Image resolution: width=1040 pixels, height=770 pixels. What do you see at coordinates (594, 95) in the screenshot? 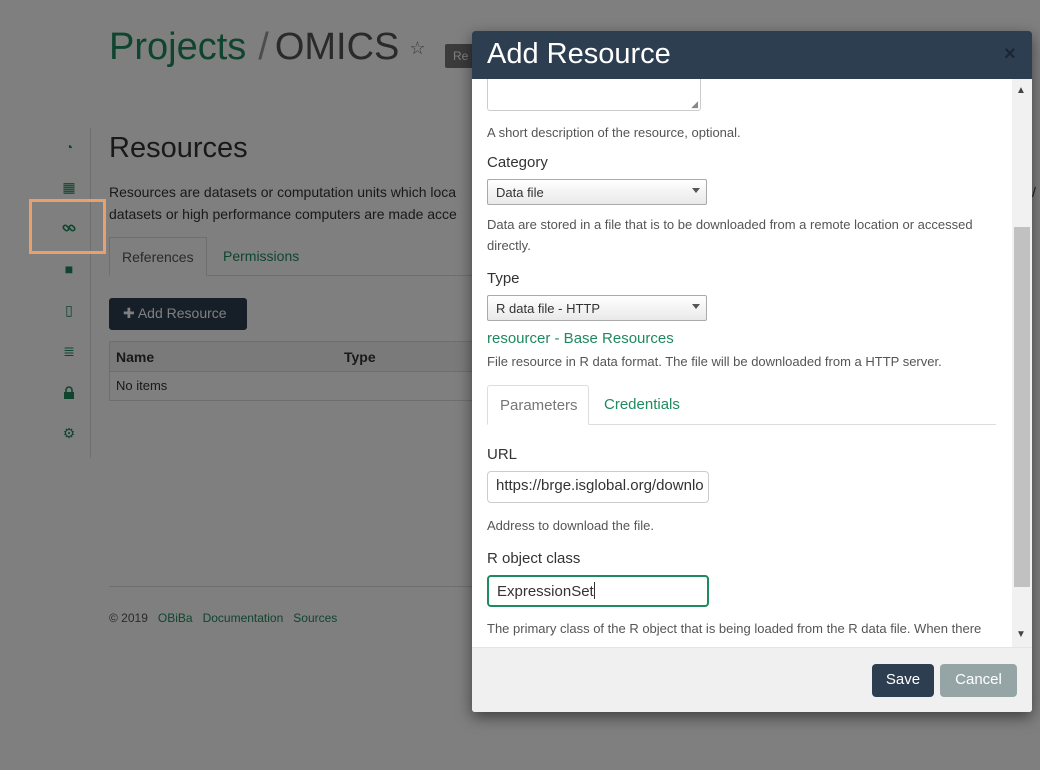
I see `description-textarea: ◢` at bounding box center [594, 95].